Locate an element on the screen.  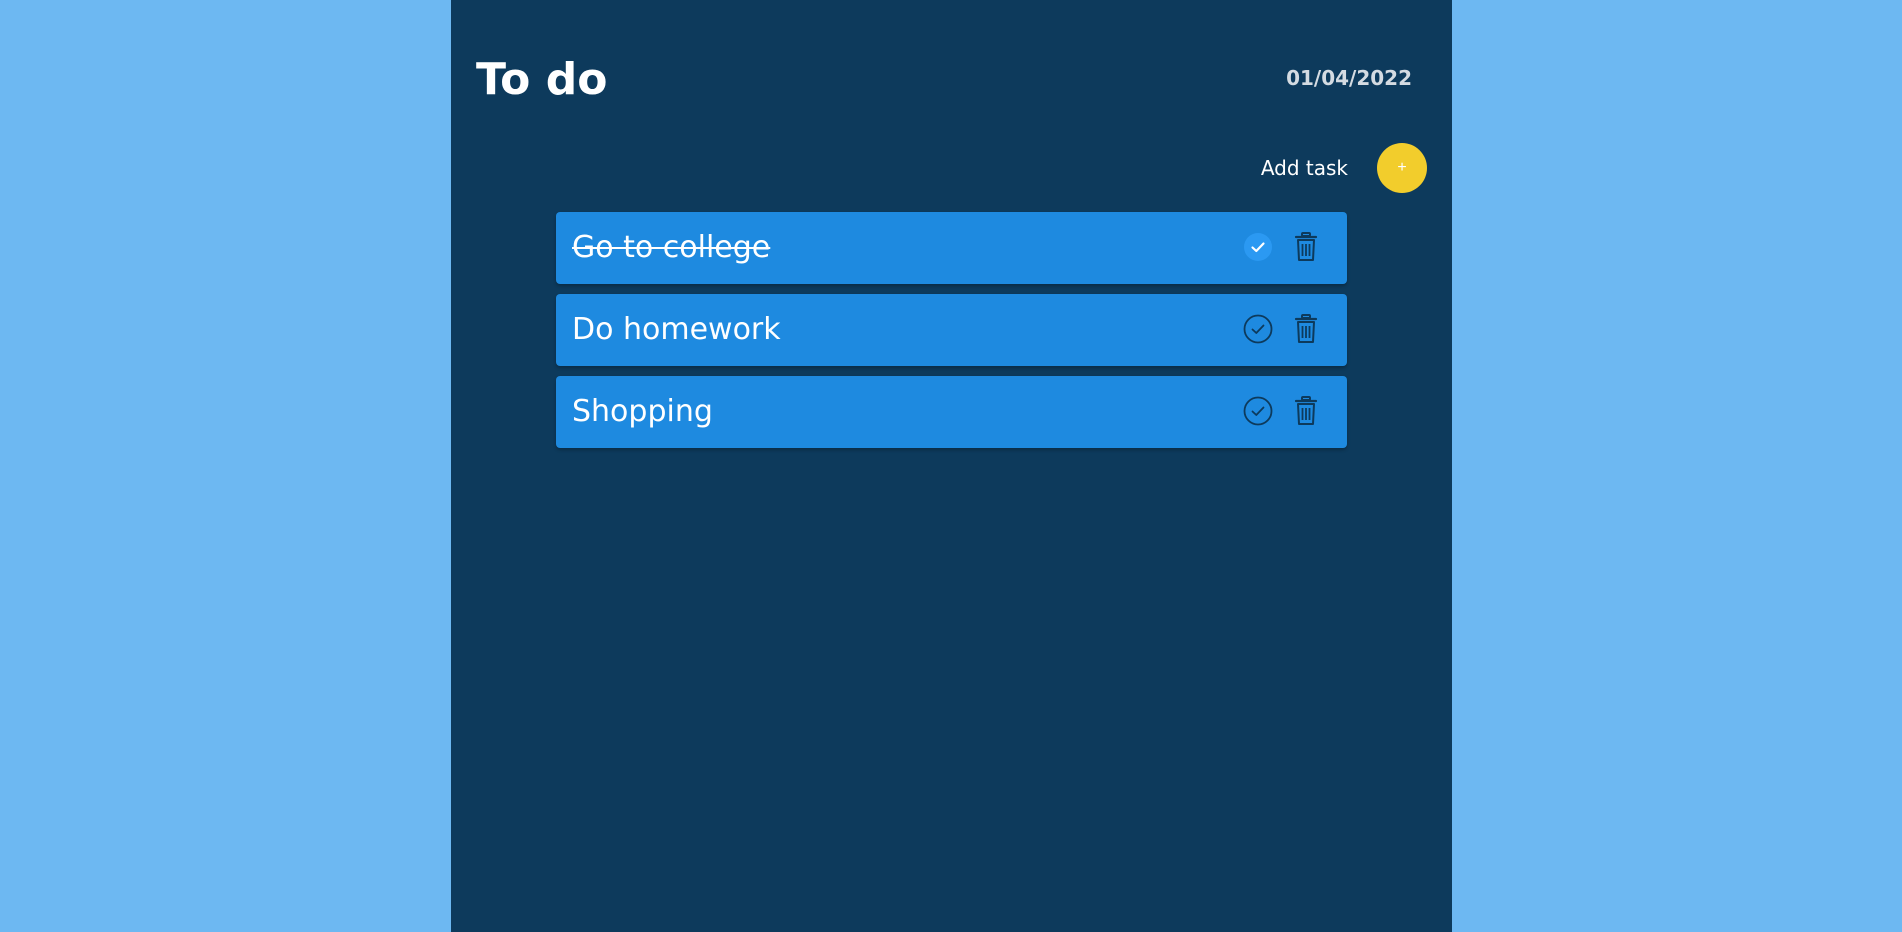
task-text: Do homework is located at coordinates (676, 329).